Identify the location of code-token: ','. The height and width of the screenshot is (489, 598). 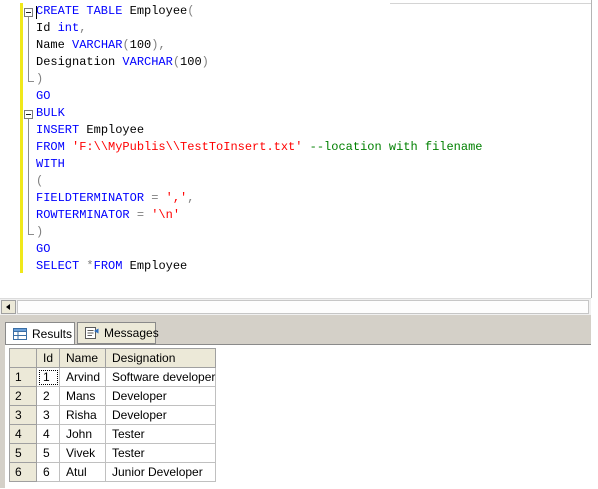
(173, 198).